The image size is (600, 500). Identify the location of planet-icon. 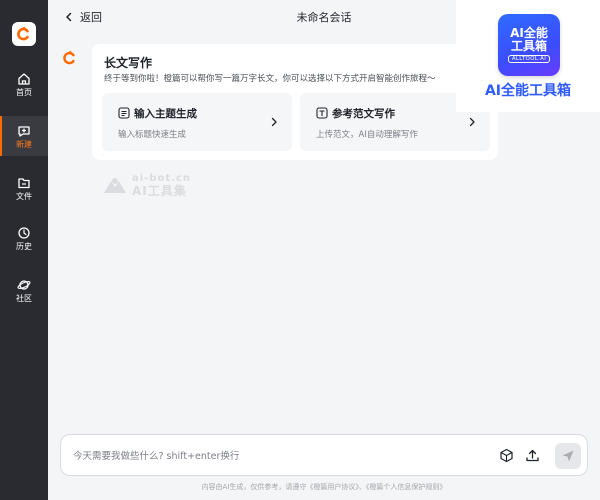
(24, 284).